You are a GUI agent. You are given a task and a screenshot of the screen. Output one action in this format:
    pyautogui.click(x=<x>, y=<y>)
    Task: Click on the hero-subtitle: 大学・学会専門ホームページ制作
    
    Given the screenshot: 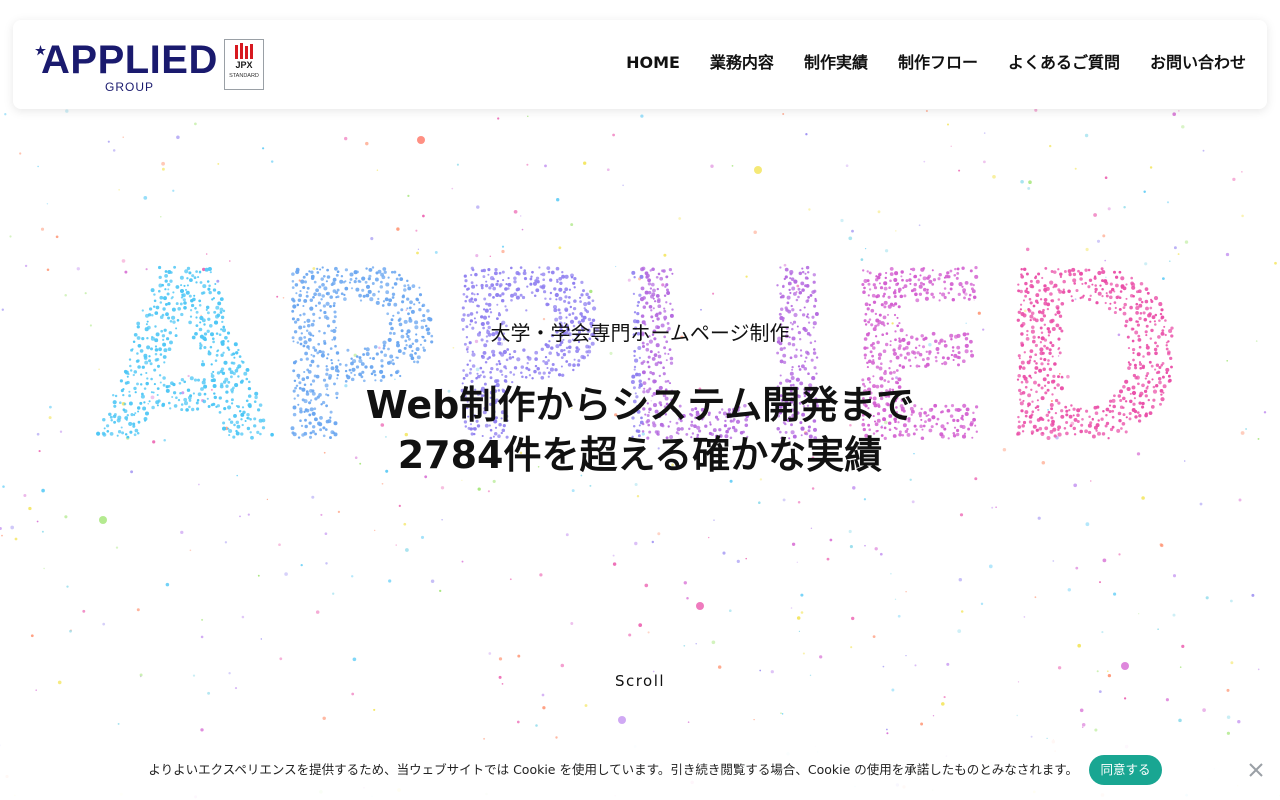 What is the action you would take?
    pyautogui.click(x=640, y=333)
    